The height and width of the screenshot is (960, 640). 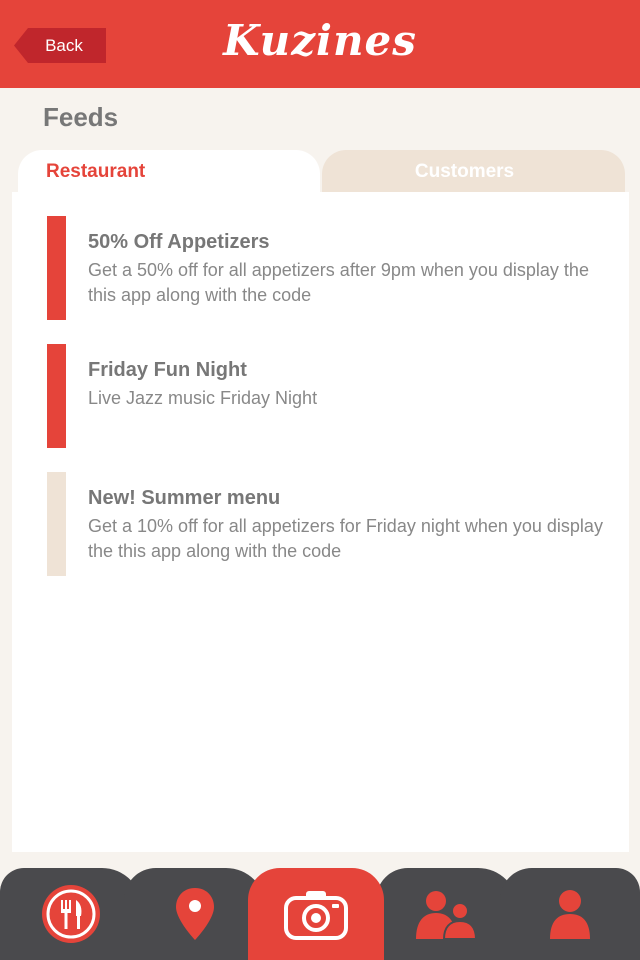 I want to click on camera-icon, so click(x=316, y=915).